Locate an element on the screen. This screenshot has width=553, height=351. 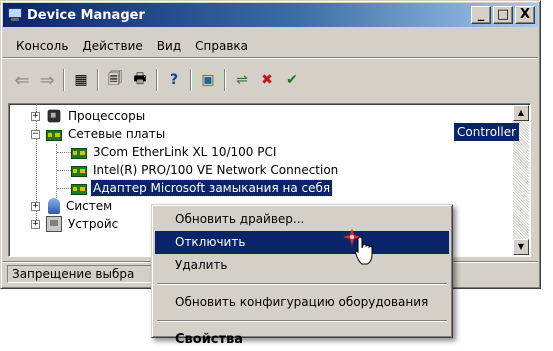
print-icon: 🖶 is located at coordinates (140, 80).